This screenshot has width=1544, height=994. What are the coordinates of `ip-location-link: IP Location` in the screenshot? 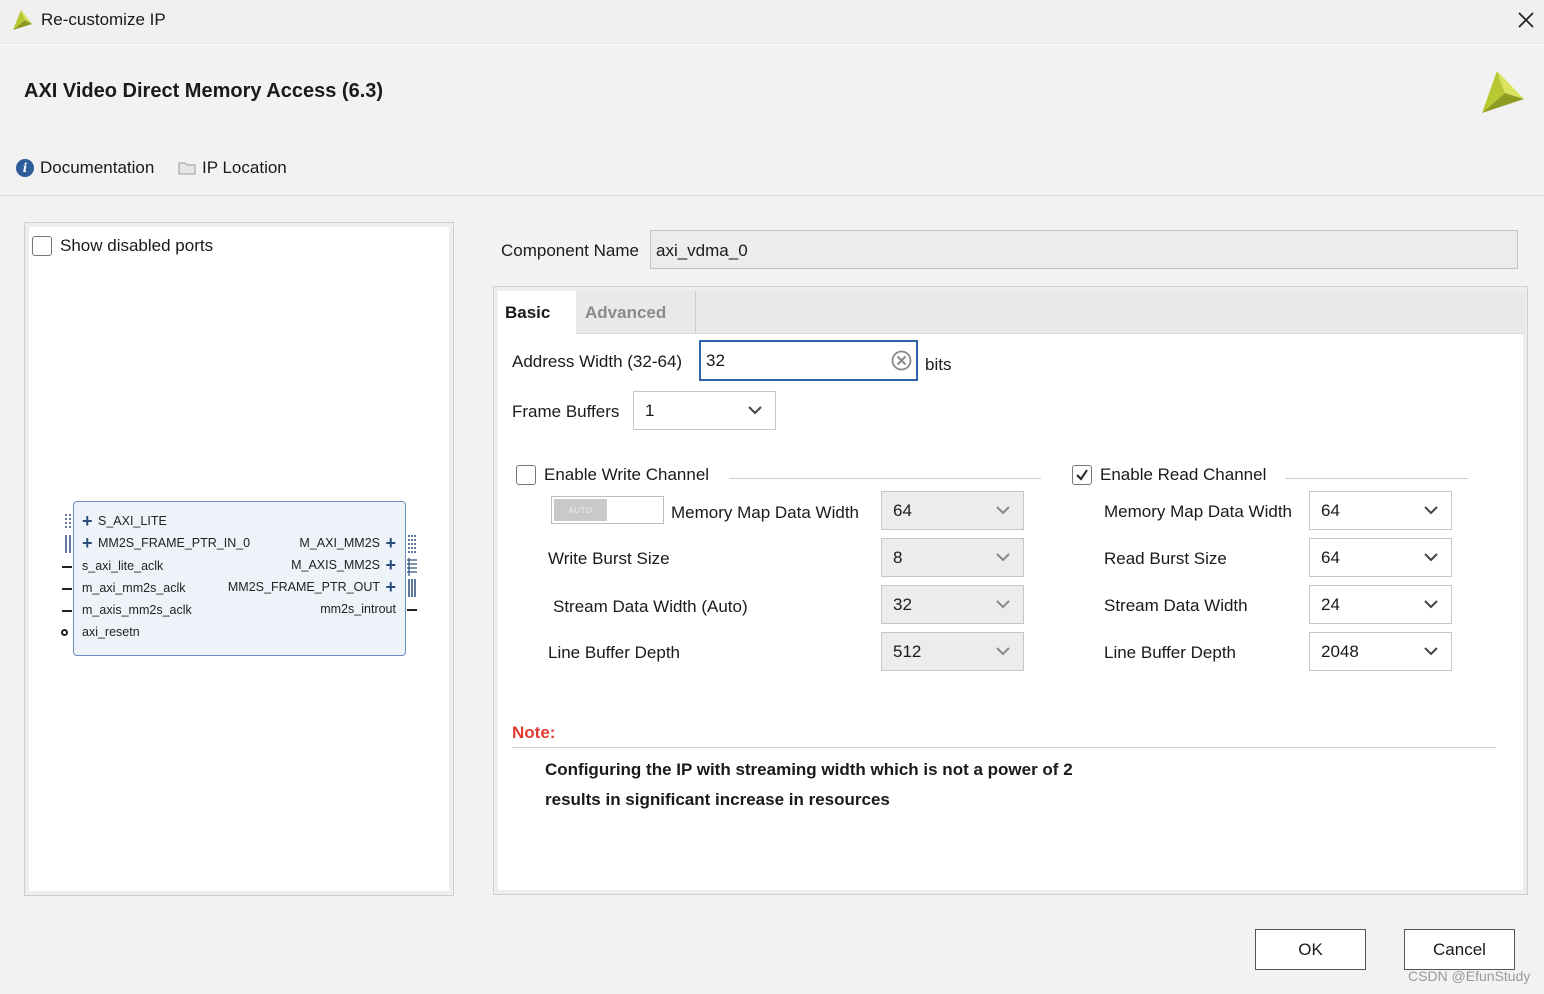 It's located at (232, 168).